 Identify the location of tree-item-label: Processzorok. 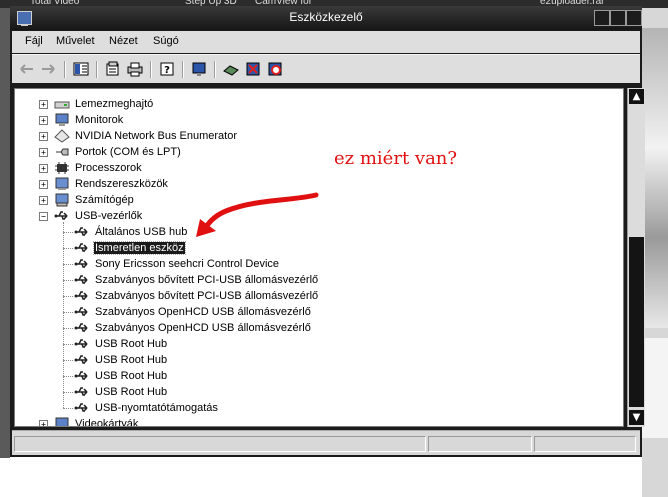
(108, 168).